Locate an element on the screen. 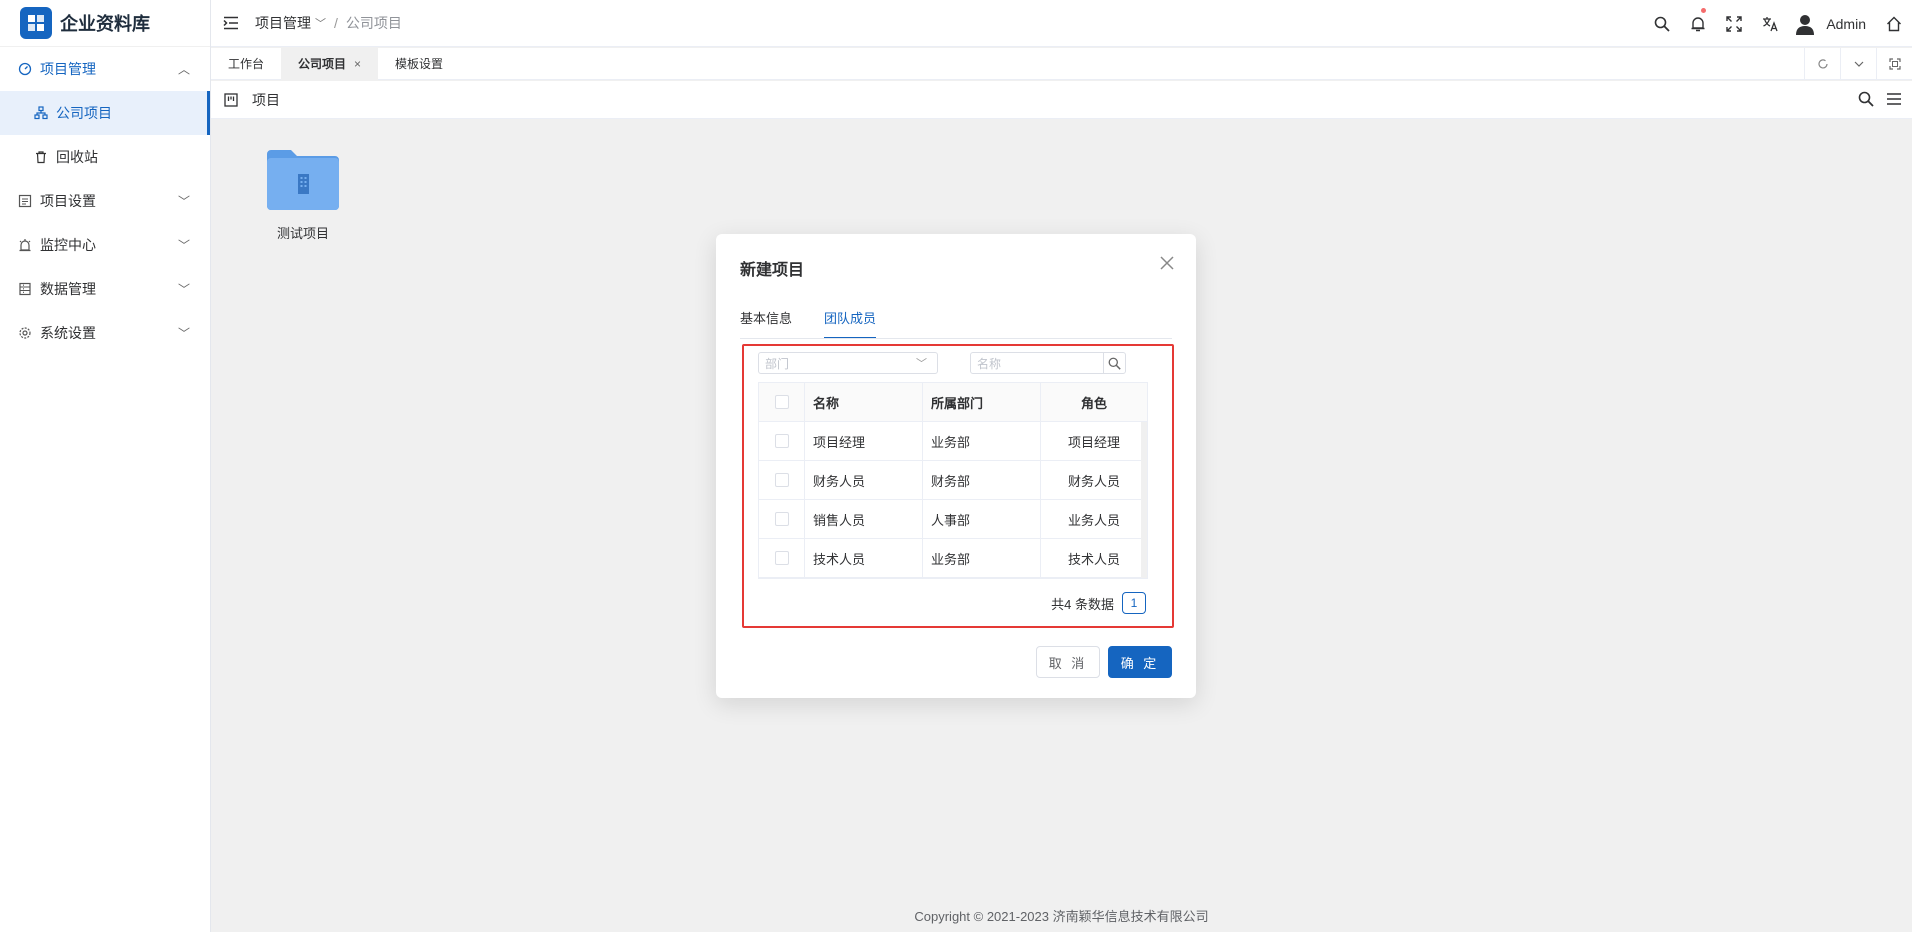 The height and width of the screenshot is (932, 1912). cell-name: 技术人员 is located at coordinates (864, 558).